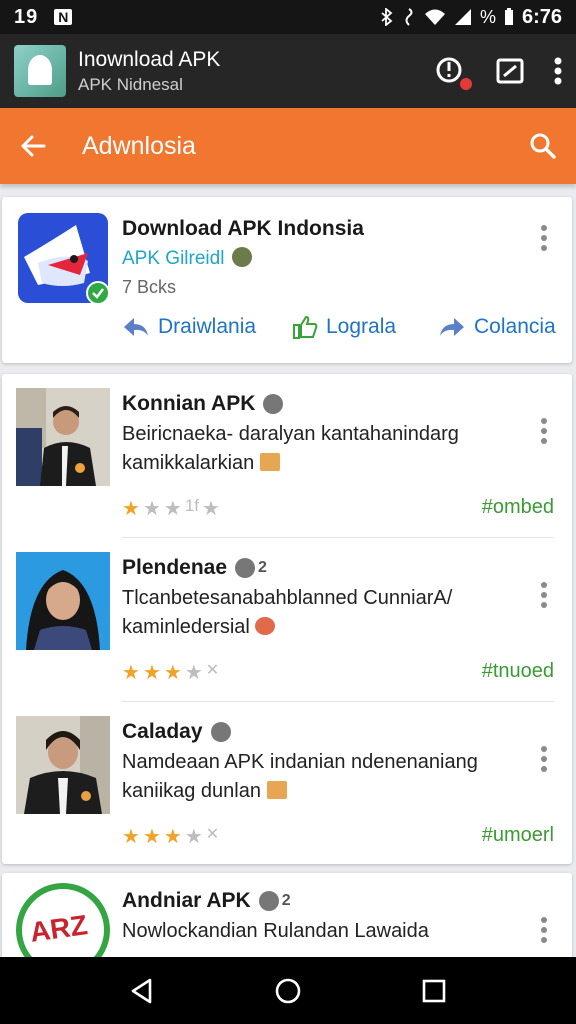  Describe the element at coordinates (98, 293) in the screenshot. I see `verified-check-icon` at that location.